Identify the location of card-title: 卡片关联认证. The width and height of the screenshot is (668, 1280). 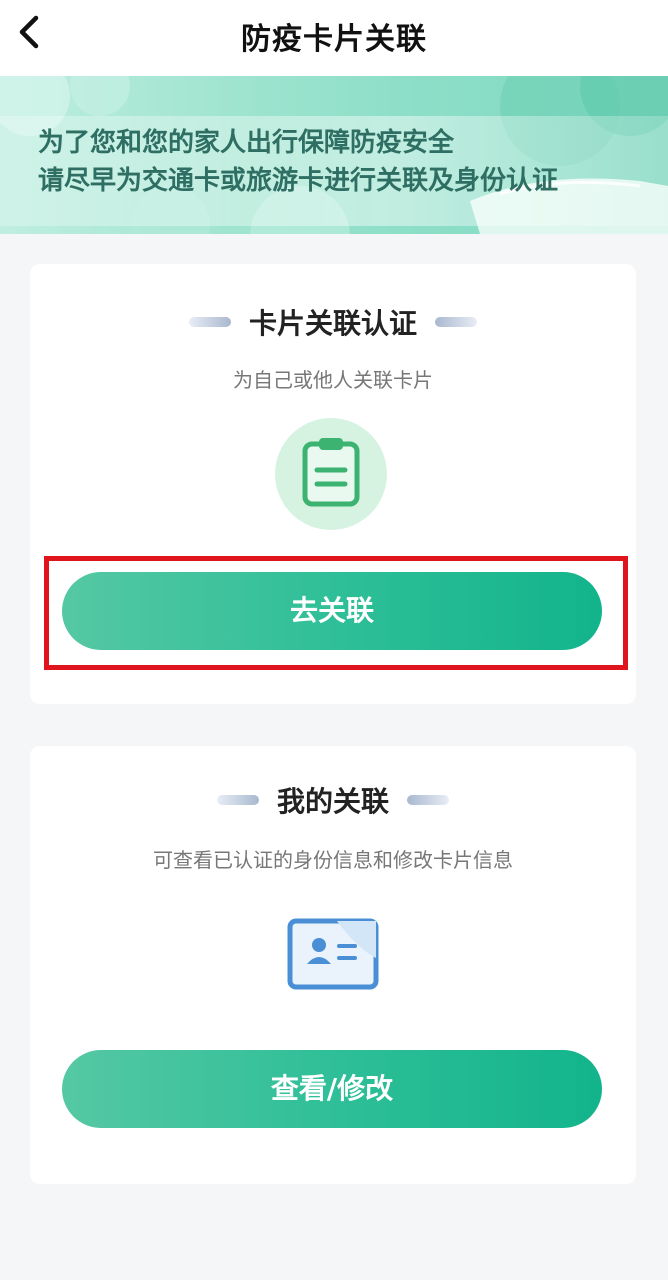
(332, 323).